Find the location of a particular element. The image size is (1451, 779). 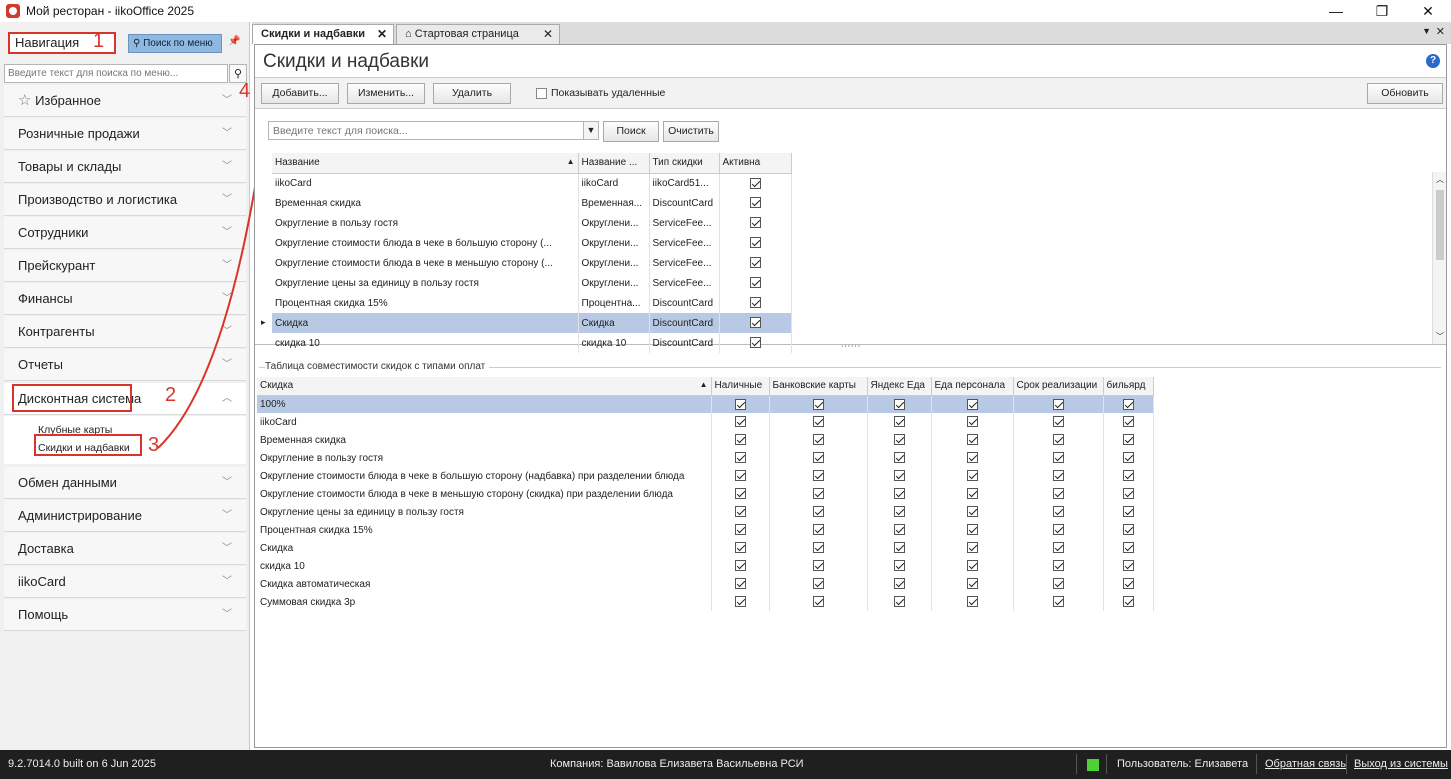

close-button: ✕ is located at coordinates (1428, 11).